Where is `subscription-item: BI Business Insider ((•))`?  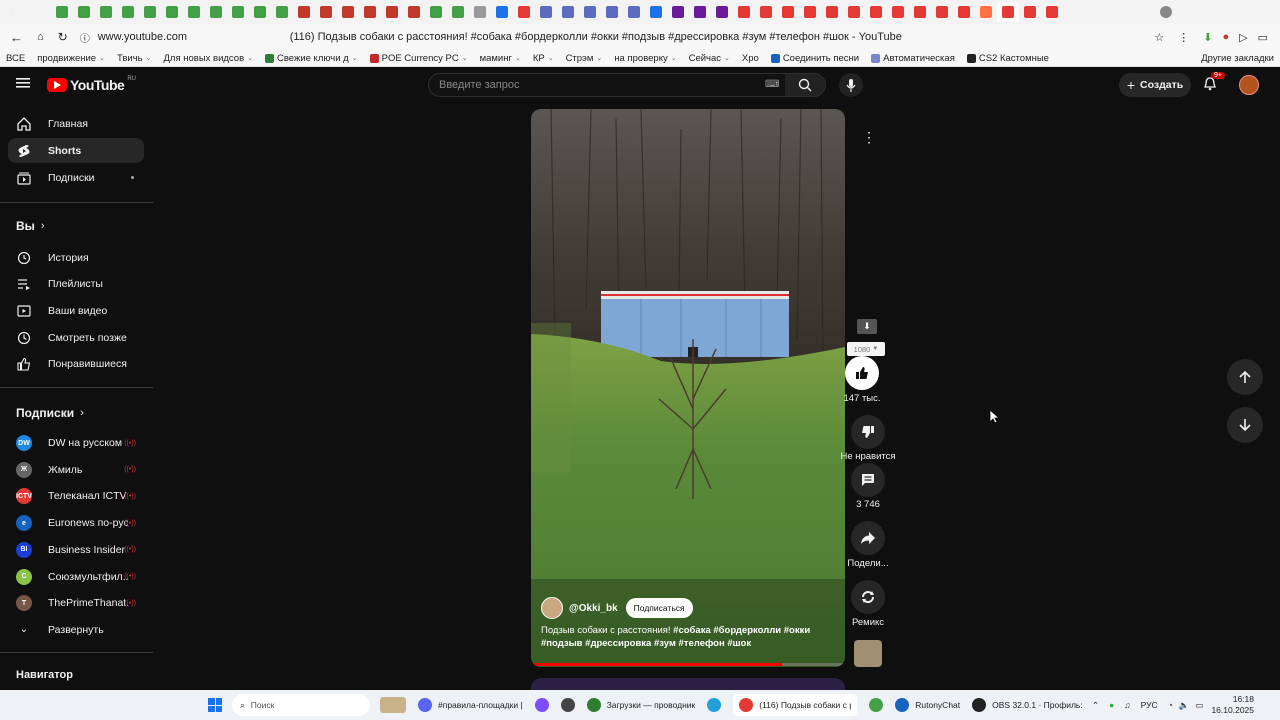 subscription-item: BI Business Insider ((•)) is located at coordinates (76, 549).